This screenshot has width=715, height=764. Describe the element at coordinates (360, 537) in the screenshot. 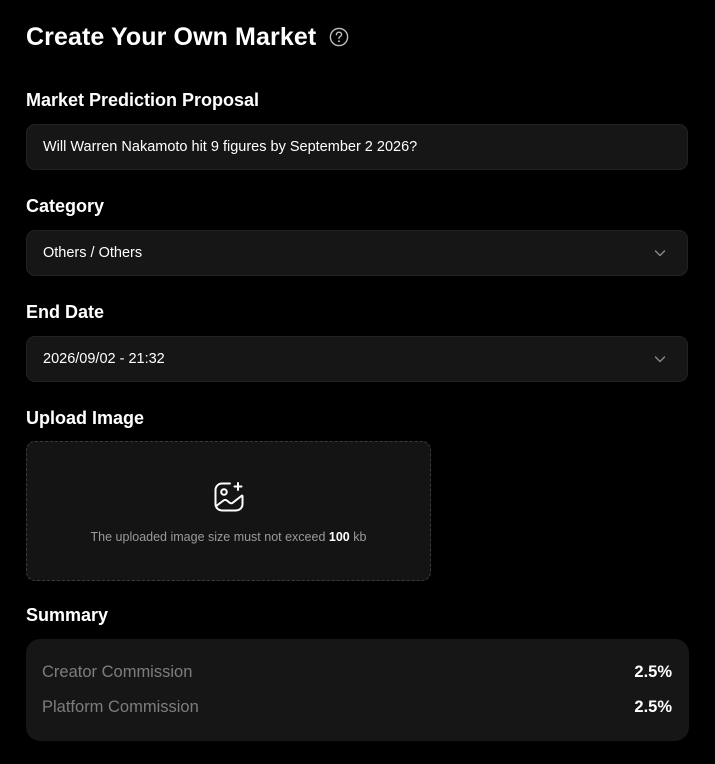

I see `upload-size-unit: kb` at that location.